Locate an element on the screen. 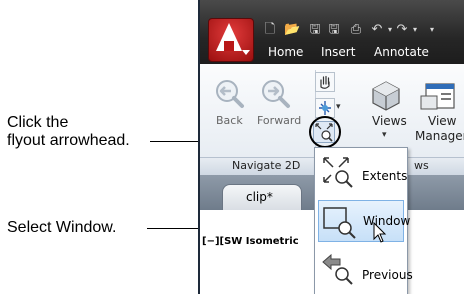  open-folder-icon: 📂 is located at coordinates (292, 30).